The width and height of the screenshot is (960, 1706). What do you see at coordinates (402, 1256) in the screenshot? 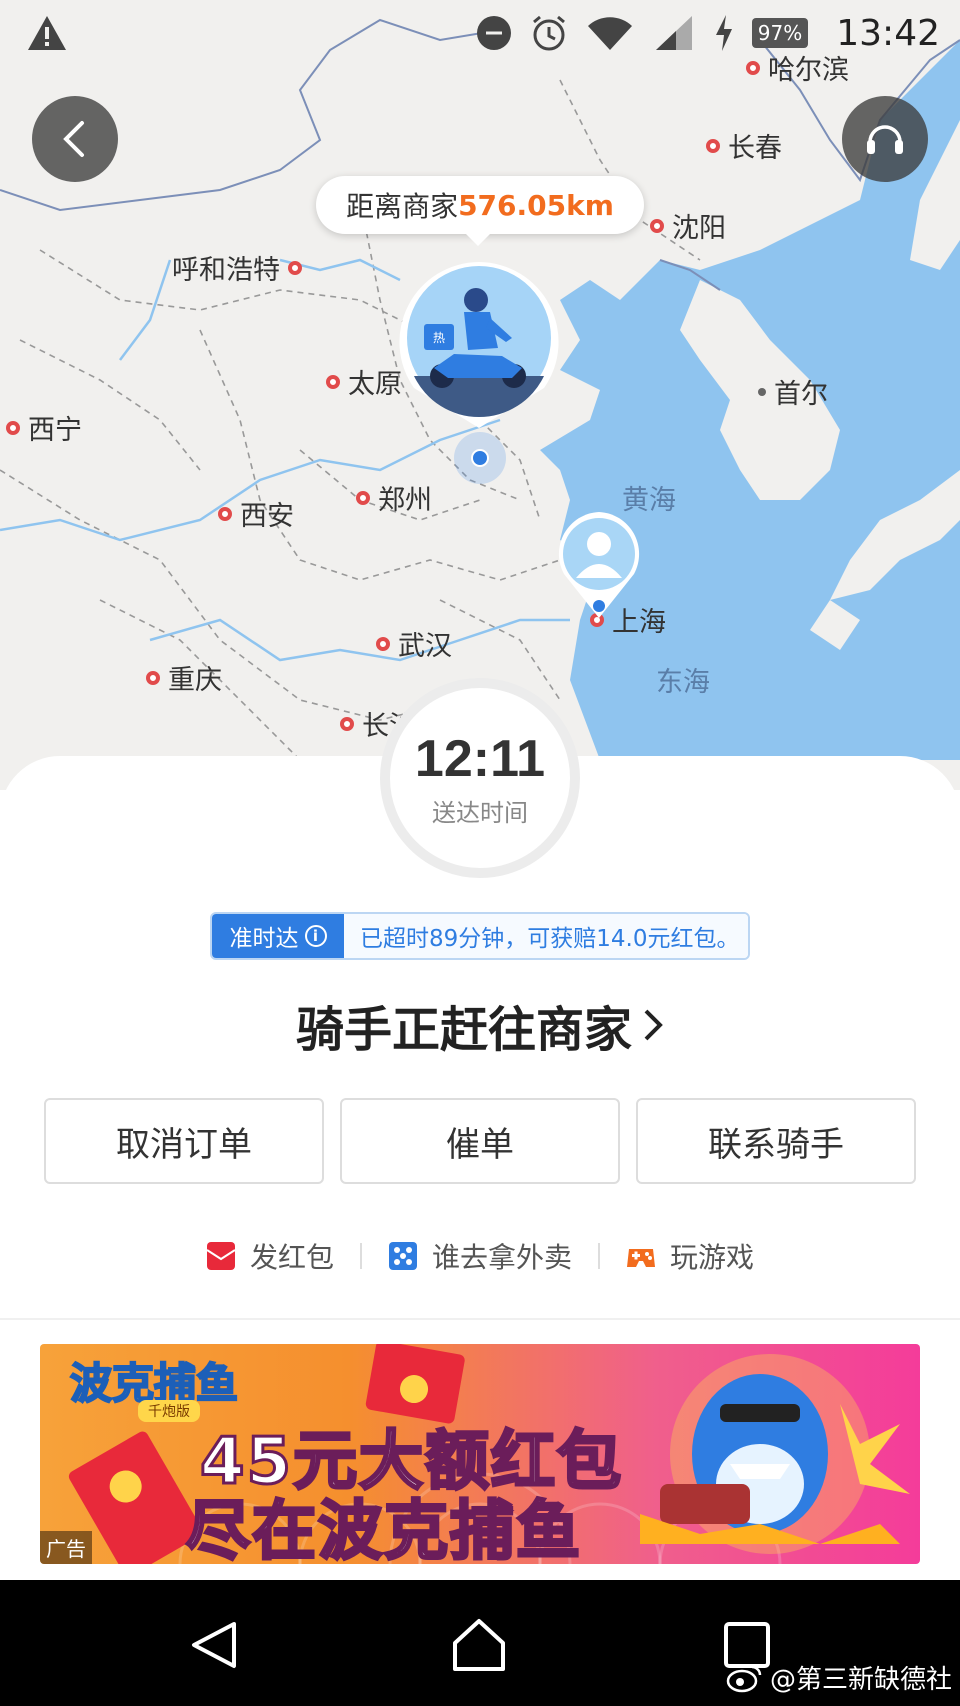
I see `dice-icon` at bounding box center [402, 1256].